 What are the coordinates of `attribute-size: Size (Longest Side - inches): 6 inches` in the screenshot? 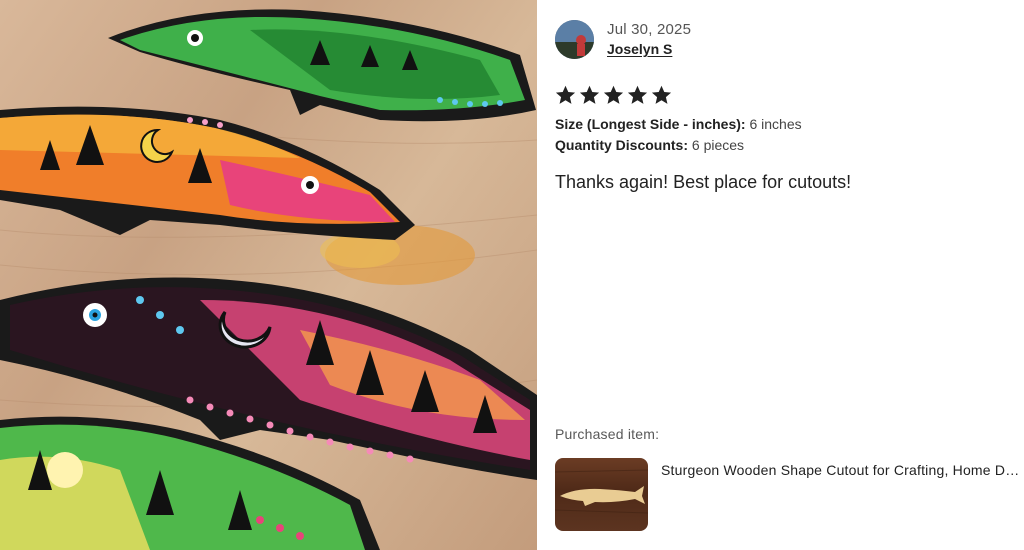 It's located at (678, 124).